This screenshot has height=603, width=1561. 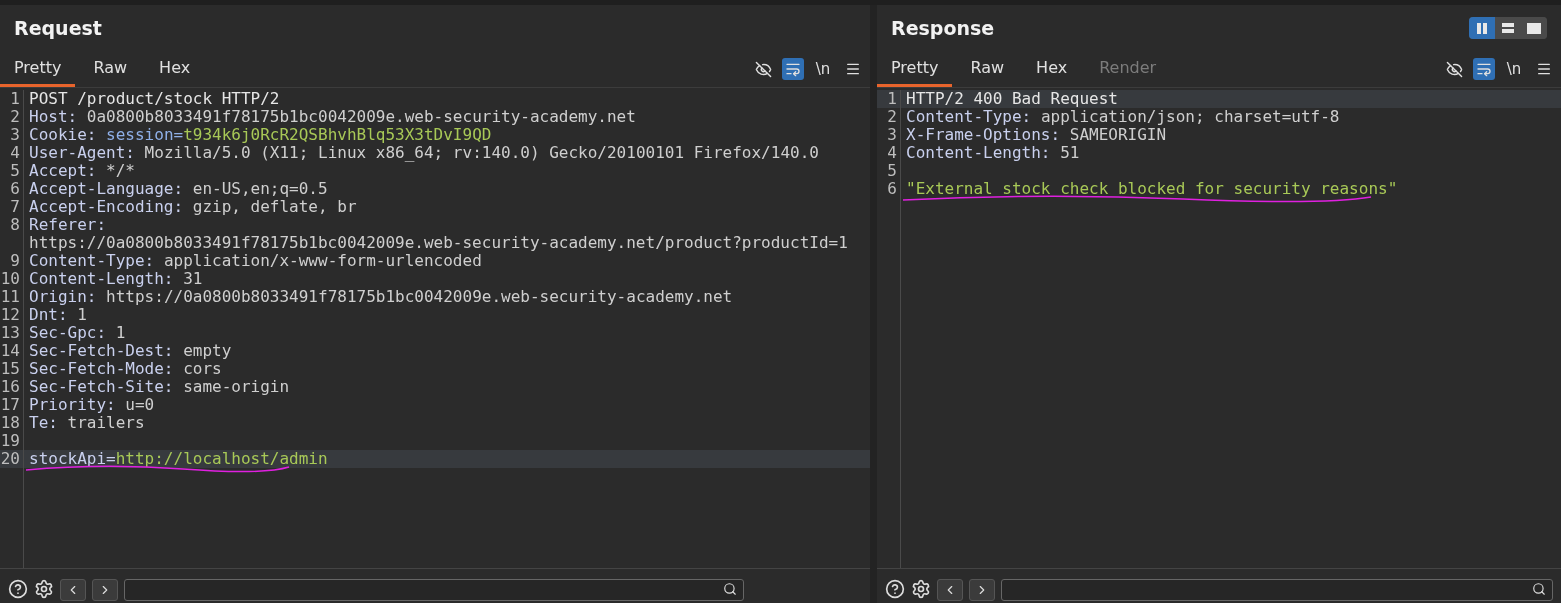 What do you see at coordinates (53, 116) in the screenshot?
I see `header-name: Host:` at bounding box center [53, 116].